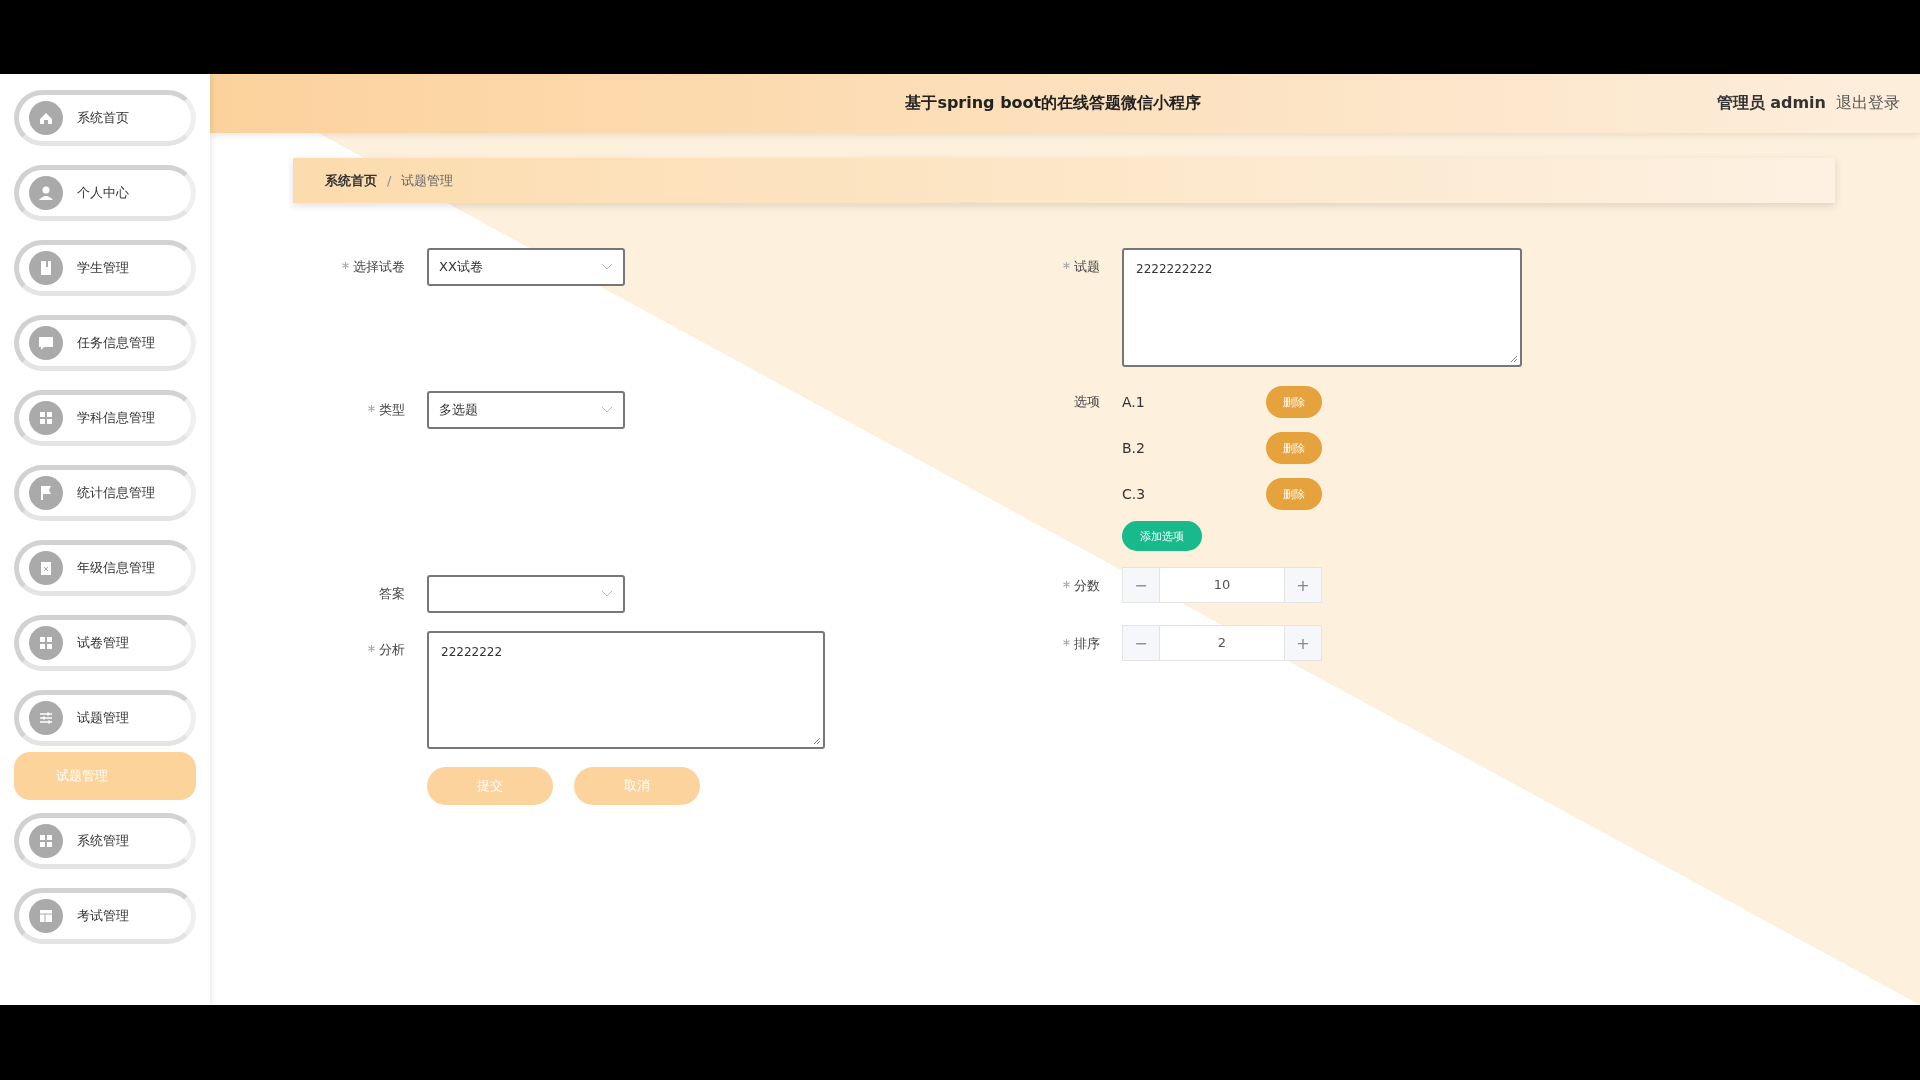  What do you see at coordinates (46, 193) in the screenshot?
I see `user-icon` at bounding box center [46, 193].